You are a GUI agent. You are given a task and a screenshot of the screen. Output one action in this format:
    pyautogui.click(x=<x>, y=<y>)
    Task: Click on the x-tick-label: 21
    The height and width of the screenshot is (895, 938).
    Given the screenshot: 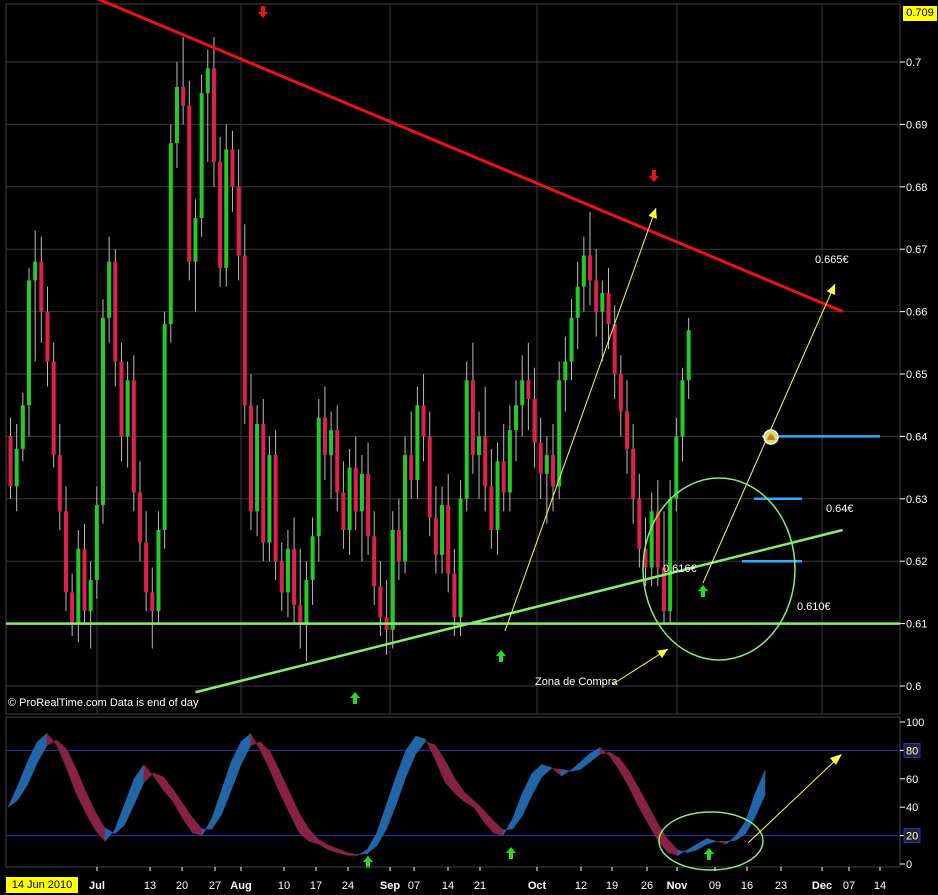 What is the action you would take?
    pyautogui.click(x=480, y=886)
    